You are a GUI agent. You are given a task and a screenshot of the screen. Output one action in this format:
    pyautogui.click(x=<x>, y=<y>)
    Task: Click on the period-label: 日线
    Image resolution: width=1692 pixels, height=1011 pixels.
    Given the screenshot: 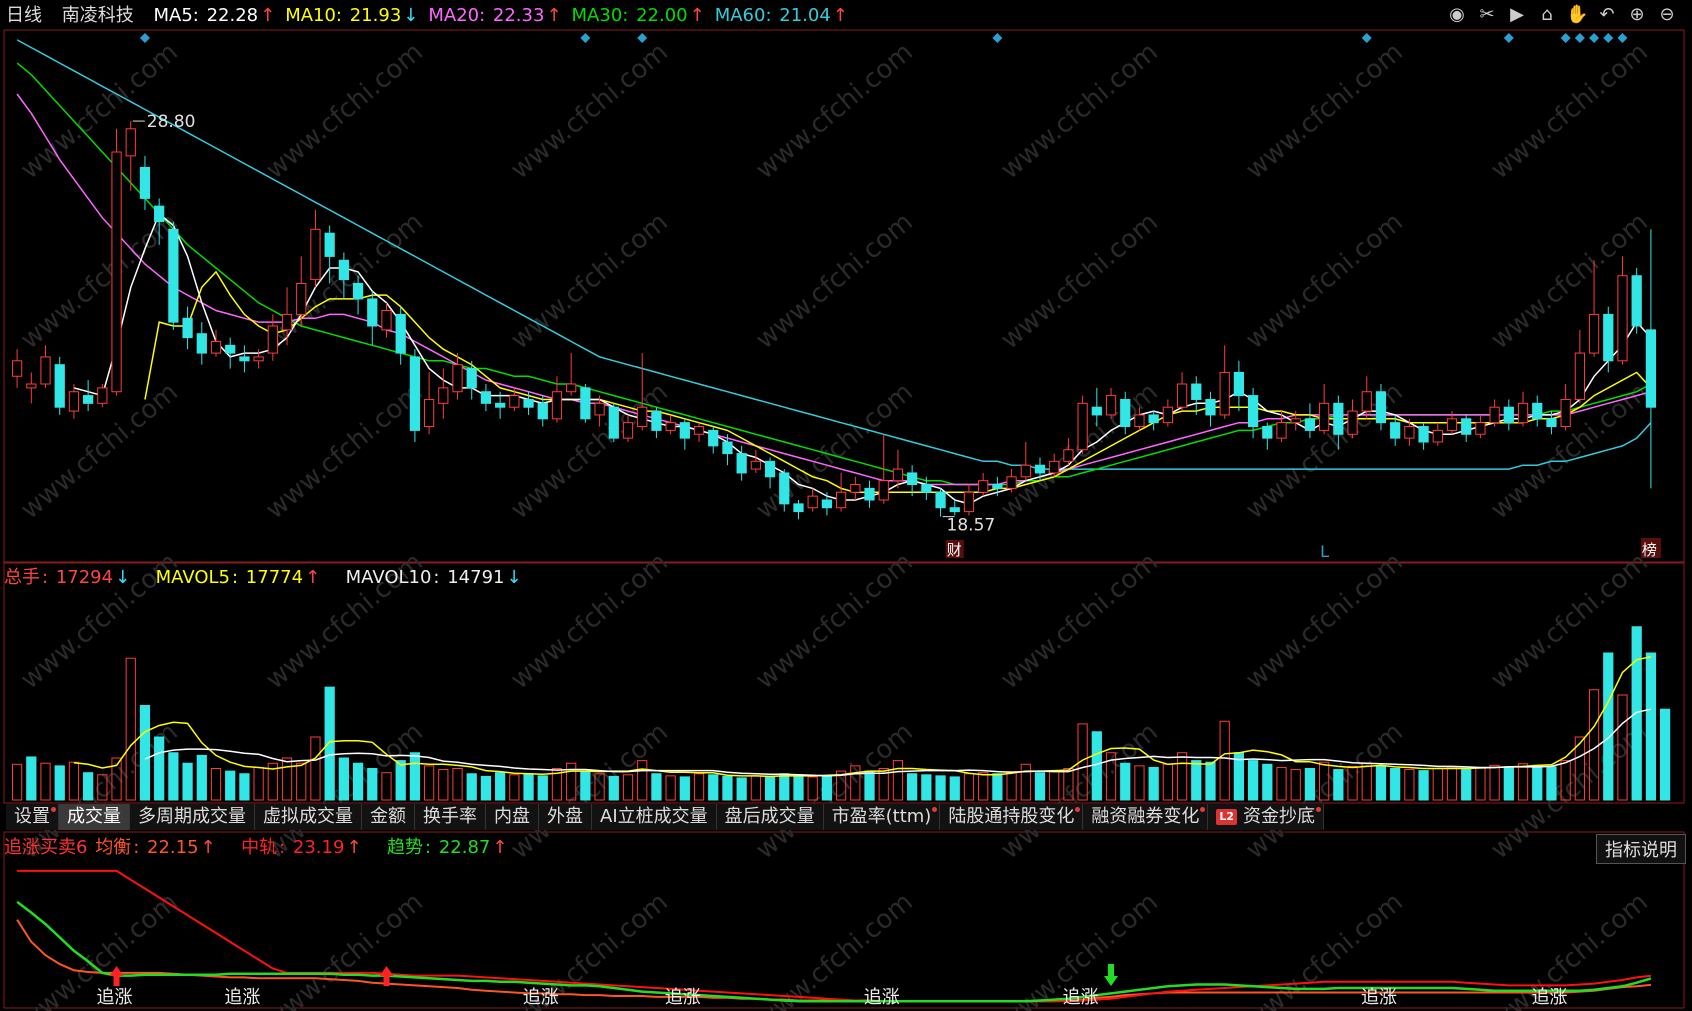 What is the action you would take?
    pyautogui.click(x=24, y=15)
    